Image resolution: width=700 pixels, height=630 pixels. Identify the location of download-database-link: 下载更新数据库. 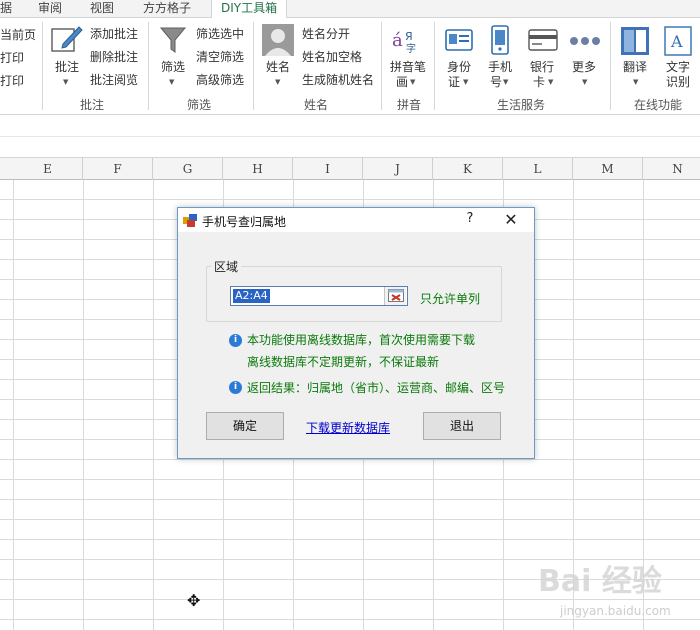
(348, 427).